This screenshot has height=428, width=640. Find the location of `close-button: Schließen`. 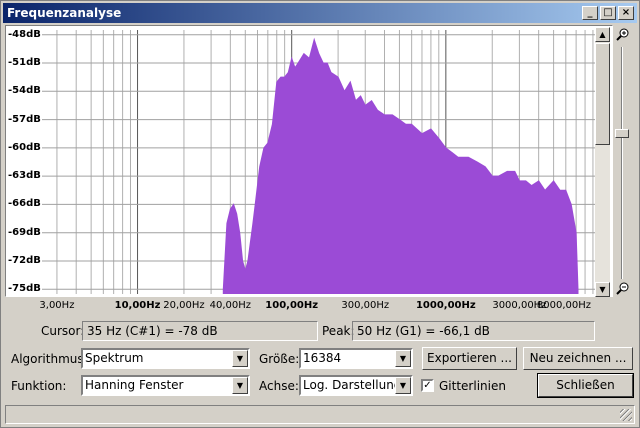

close-button: Schließen is located at coordinates (585, 385).